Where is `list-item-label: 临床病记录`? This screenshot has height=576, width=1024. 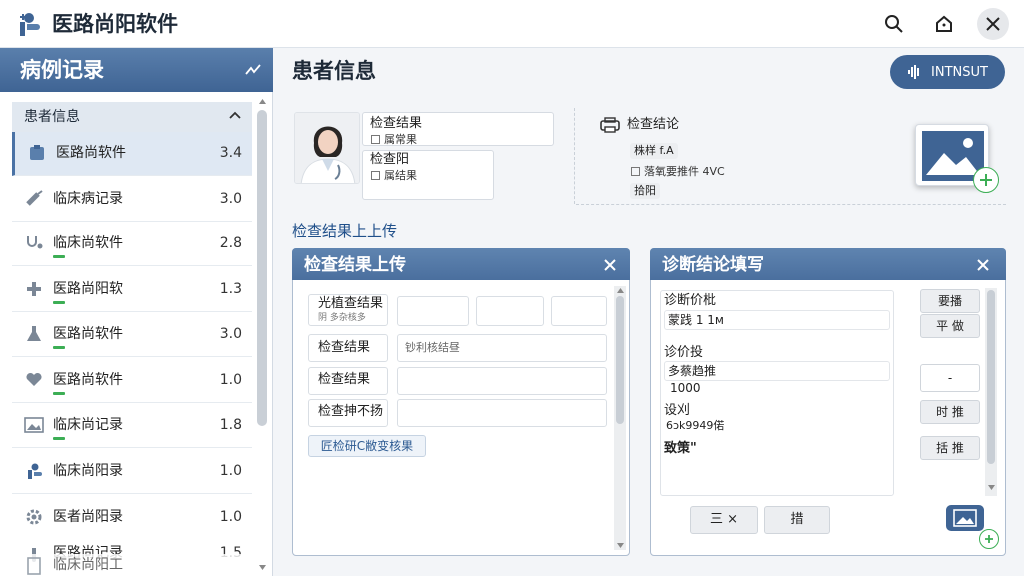
list-item-label: 临床病记录 is located at coordinates (88, 199).